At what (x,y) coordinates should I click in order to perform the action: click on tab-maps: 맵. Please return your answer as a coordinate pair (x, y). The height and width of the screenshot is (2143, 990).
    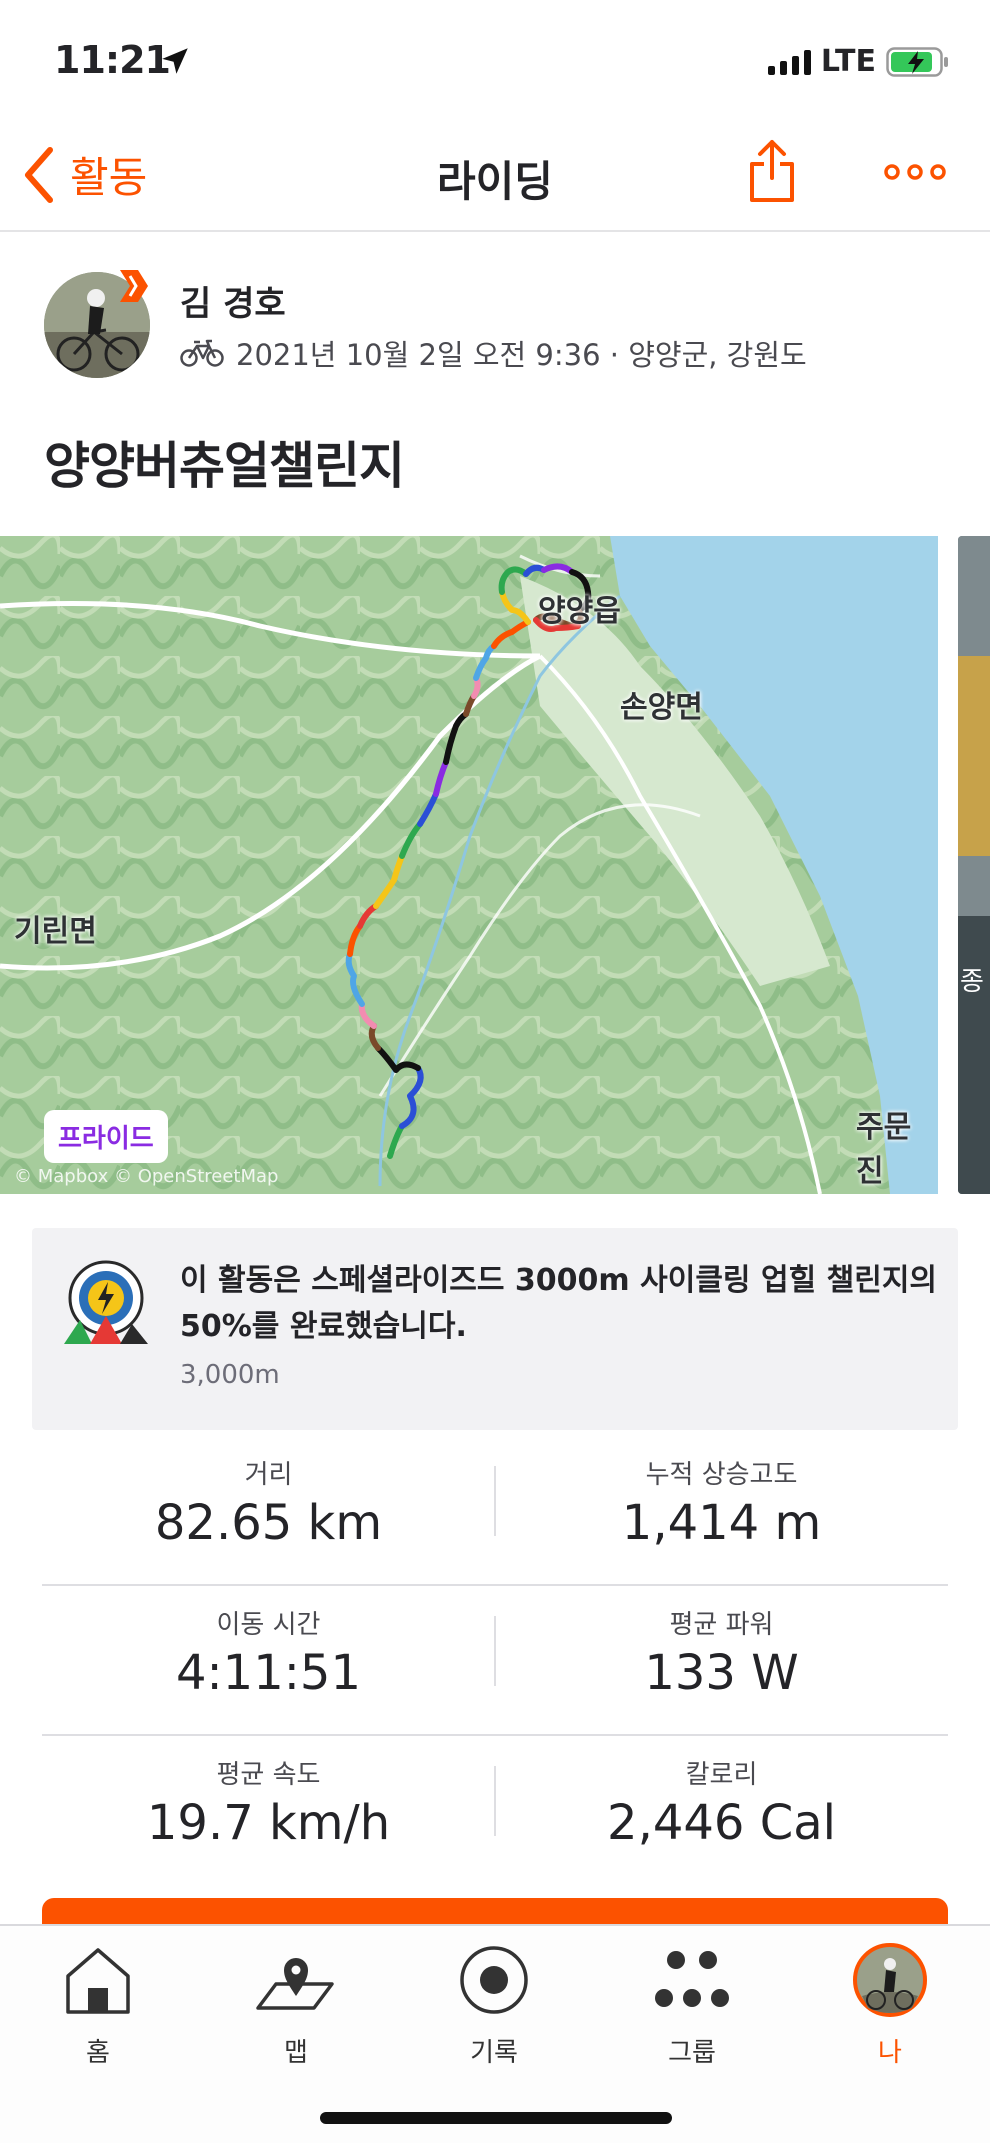
    Looking at the image, I should click on (296, 2003).